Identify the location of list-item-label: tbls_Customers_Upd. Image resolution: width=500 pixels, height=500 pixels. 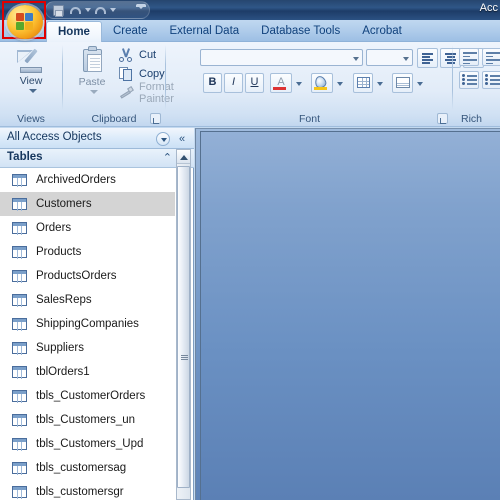
(90, 444).